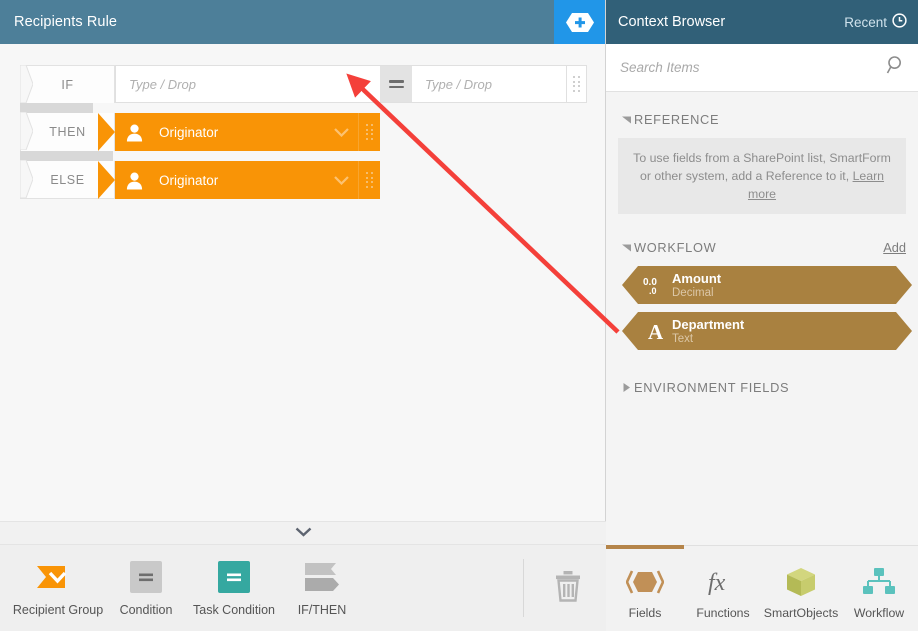  What do you see at coordinates (767, 285) in the screenshot?
I see `list-item: 0.0 .0 Amount Decimal` at bounding box center [767, 285].